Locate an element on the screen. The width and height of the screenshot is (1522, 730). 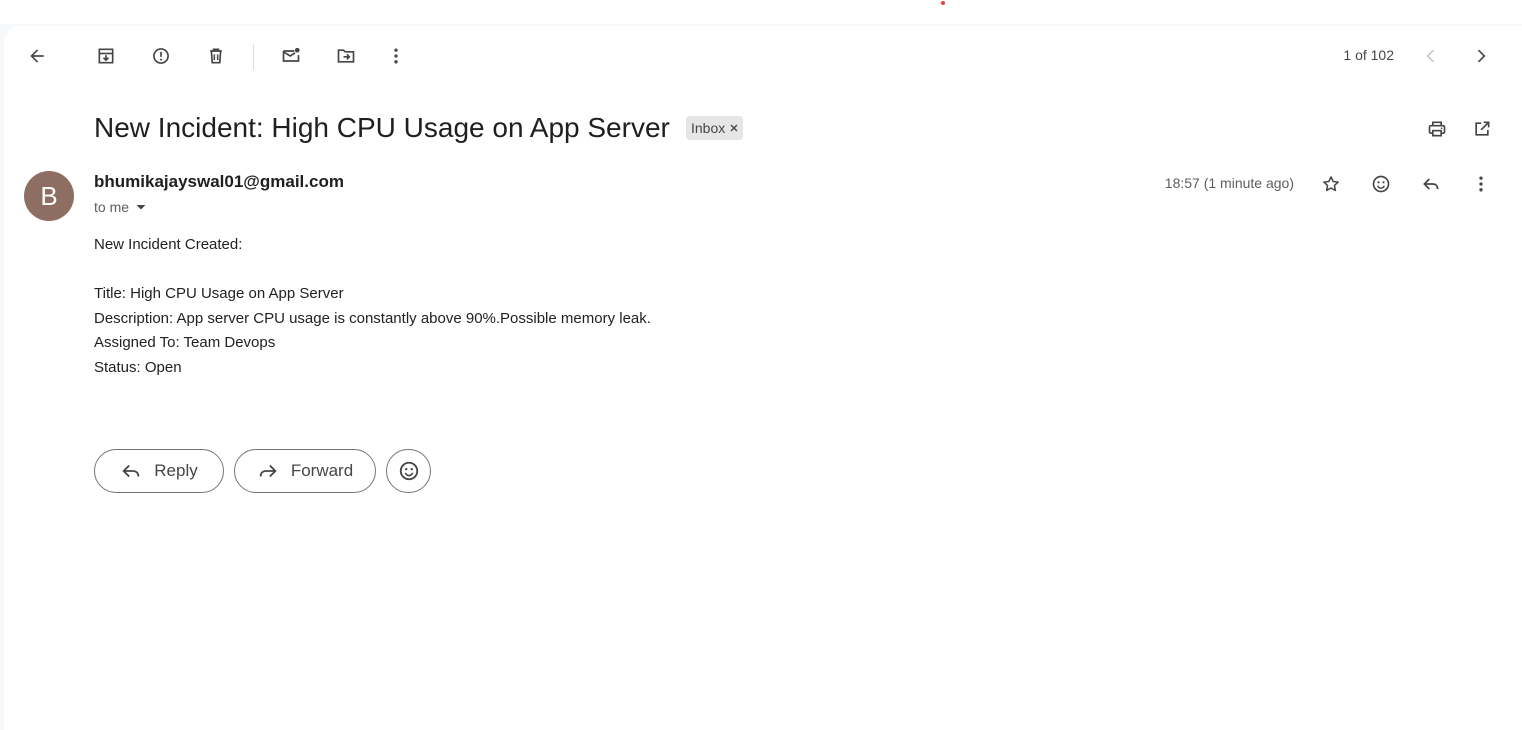
report-spam-button is located at coordinates (161, 56).